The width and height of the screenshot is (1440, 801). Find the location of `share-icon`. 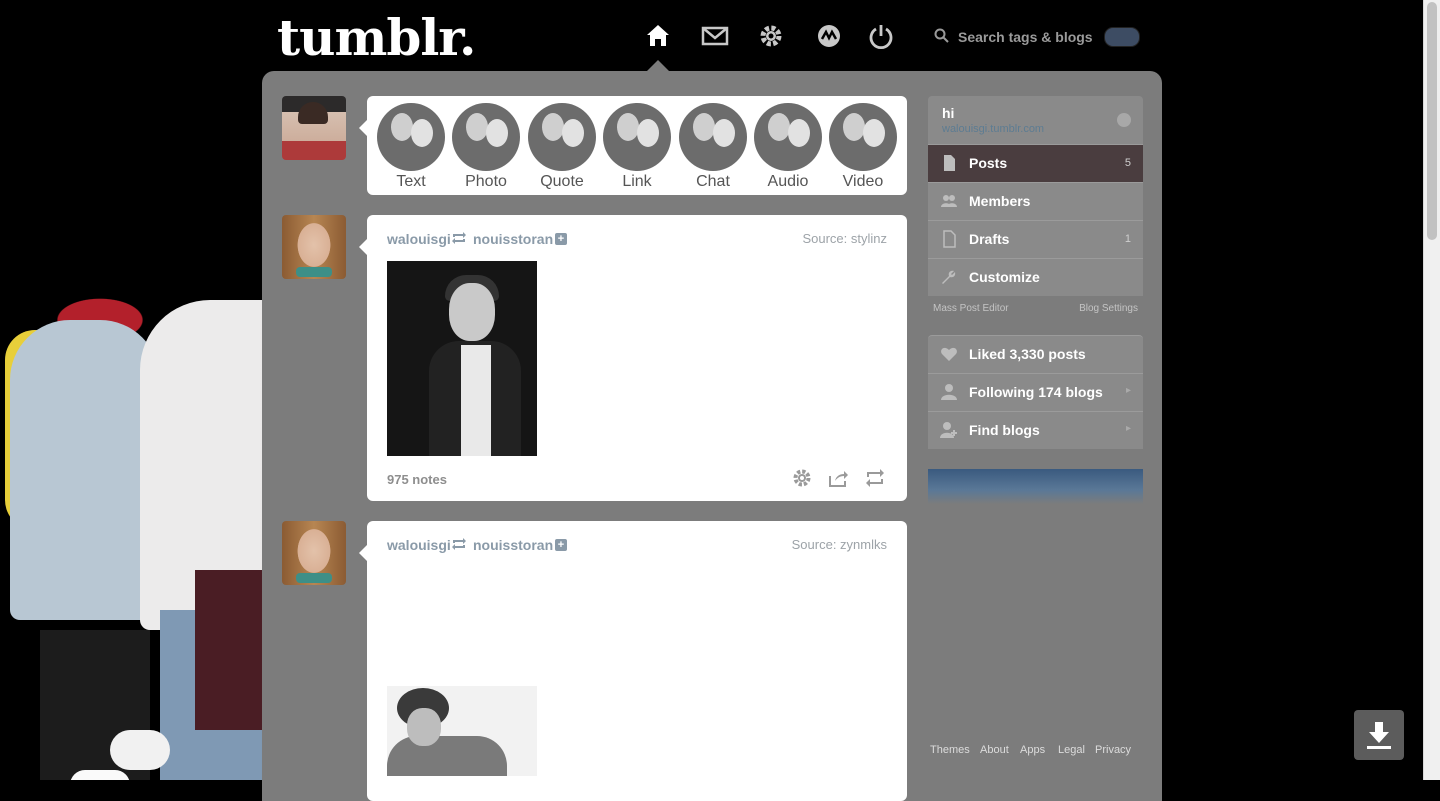

share-icon is located at coordinates (838, 478).